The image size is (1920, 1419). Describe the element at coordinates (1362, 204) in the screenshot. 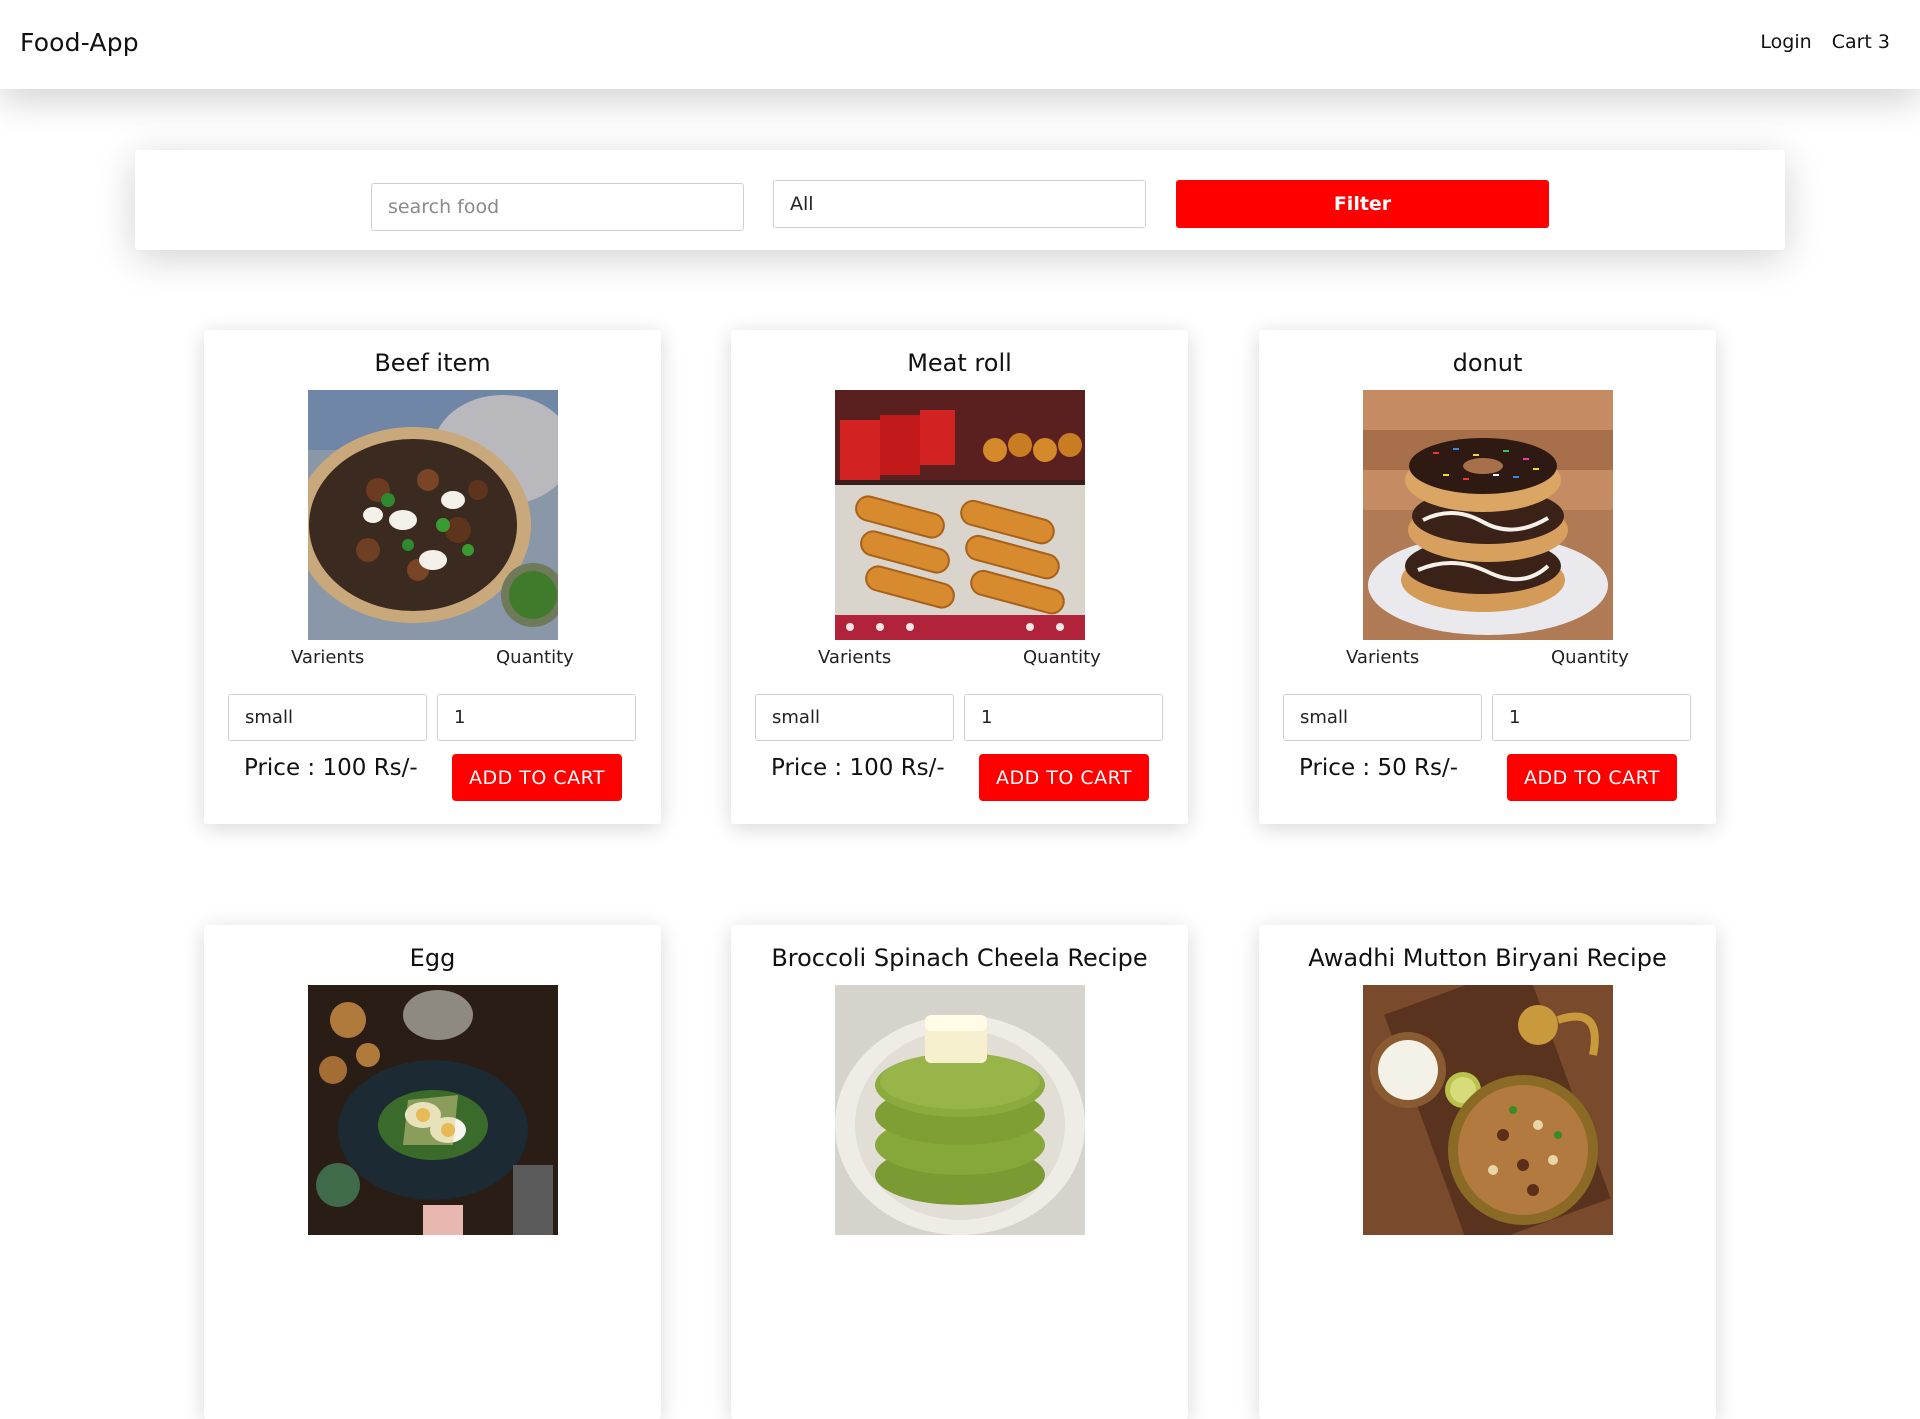

I see `filter-button: Filter` at that location.